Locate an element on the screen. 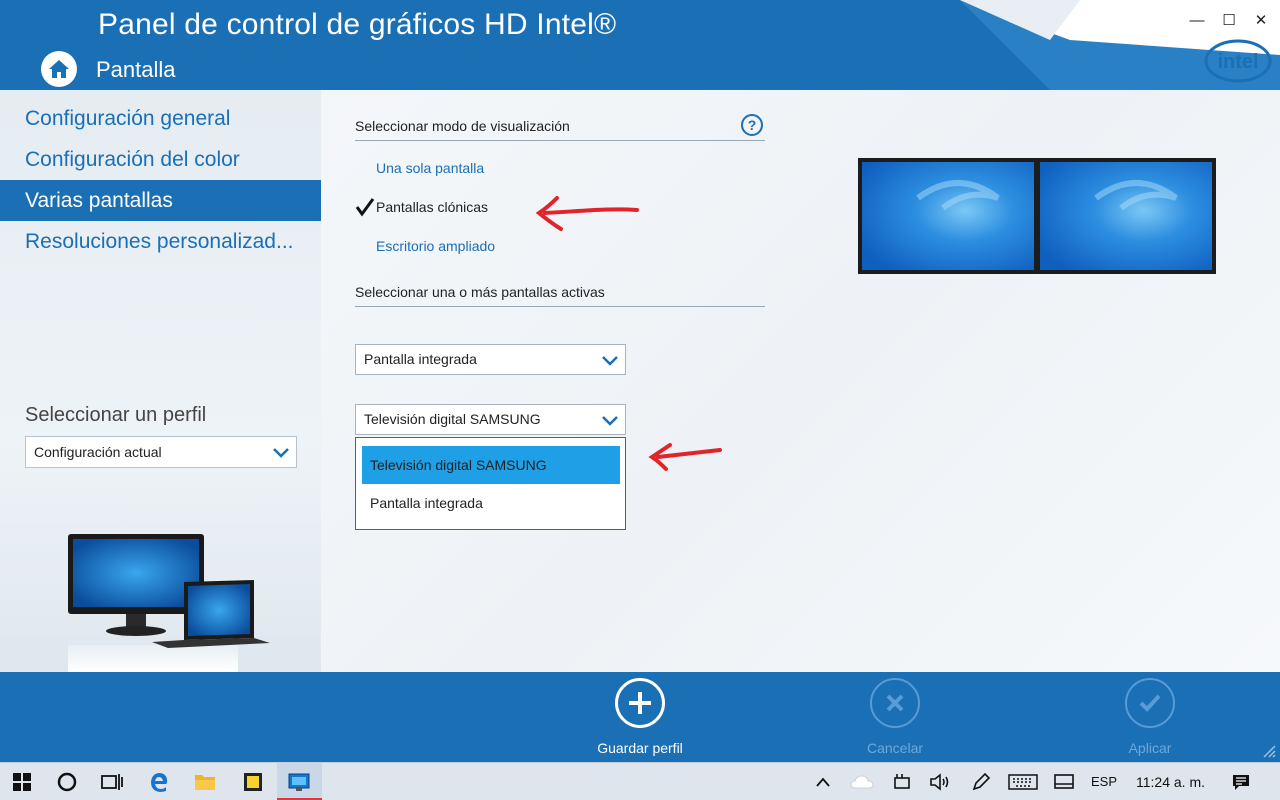 This screenshot has height=800, width=1280. profile-select: Configuración actual is located at coordinates (161, 452).